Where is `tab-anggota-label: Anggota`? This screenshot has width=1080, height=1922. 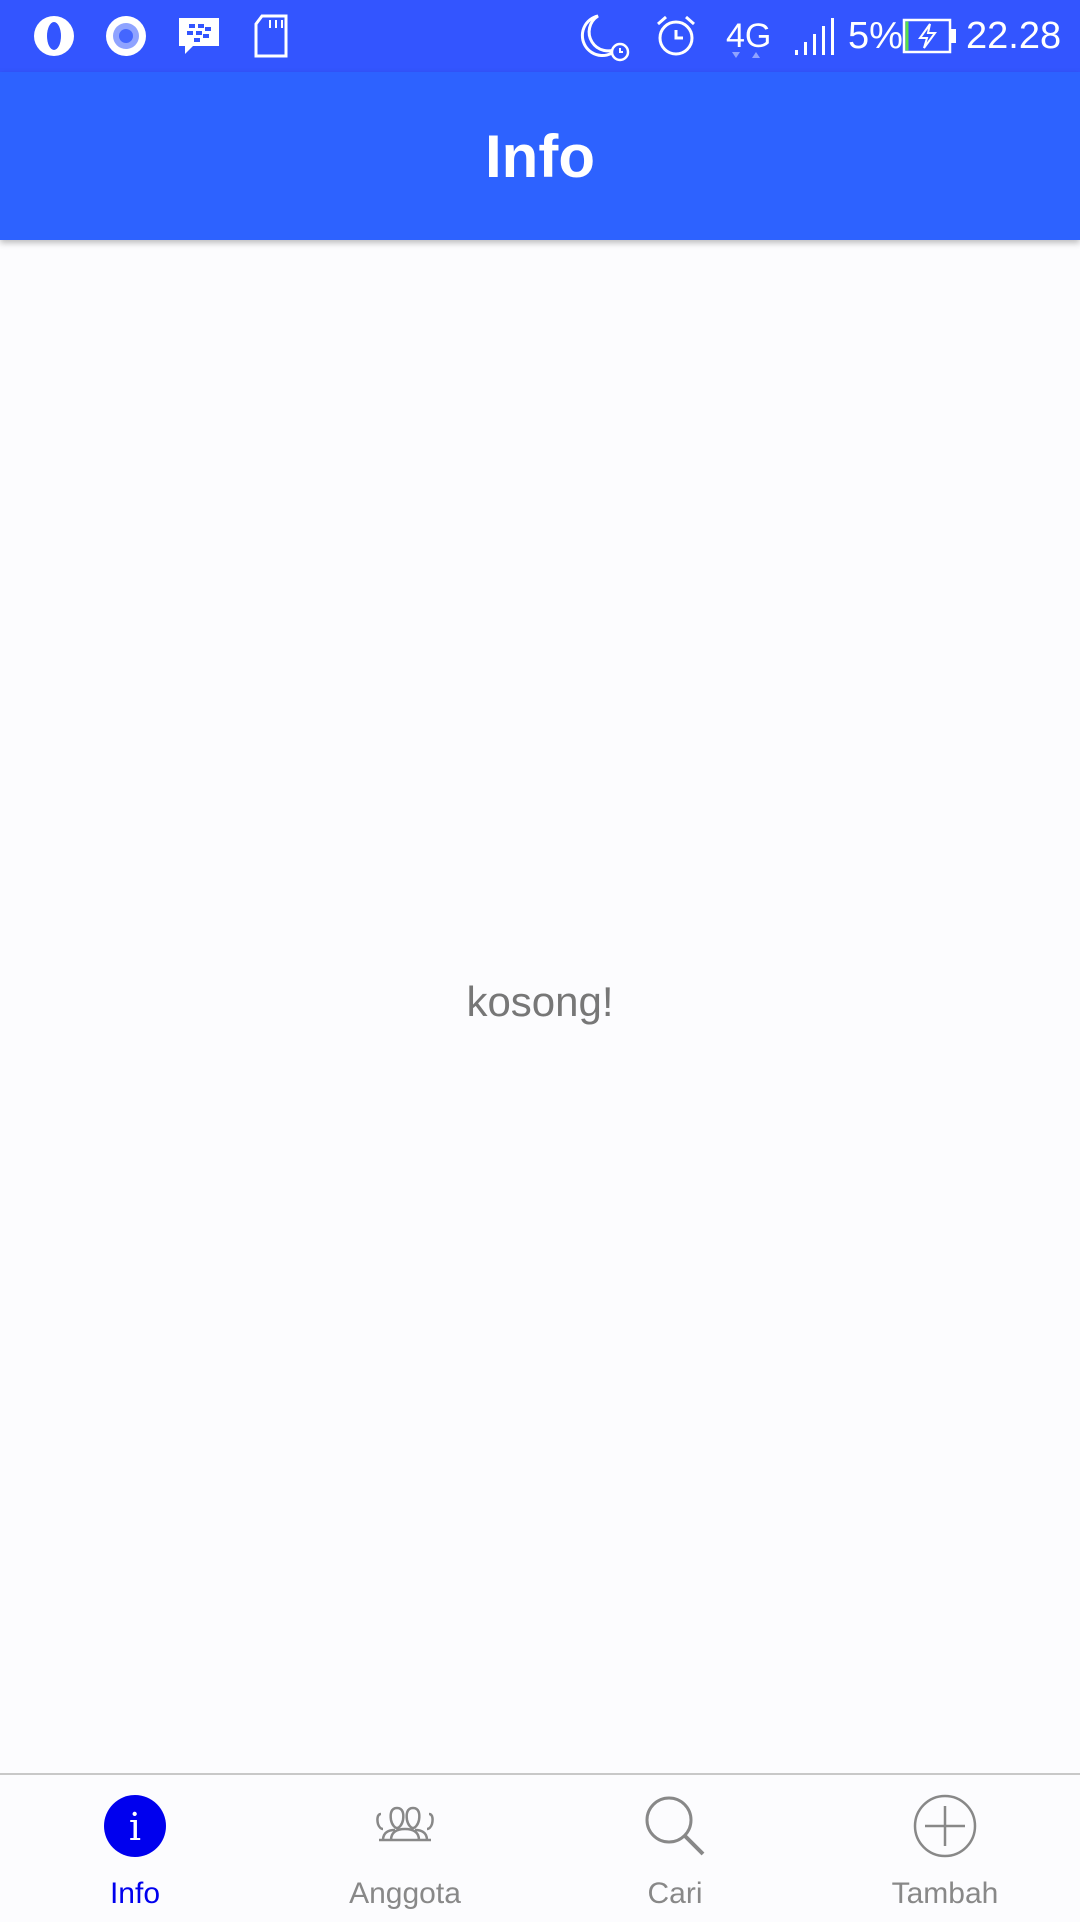 tab-anggota-label: Anggota is located at coordinates (405, 1893).